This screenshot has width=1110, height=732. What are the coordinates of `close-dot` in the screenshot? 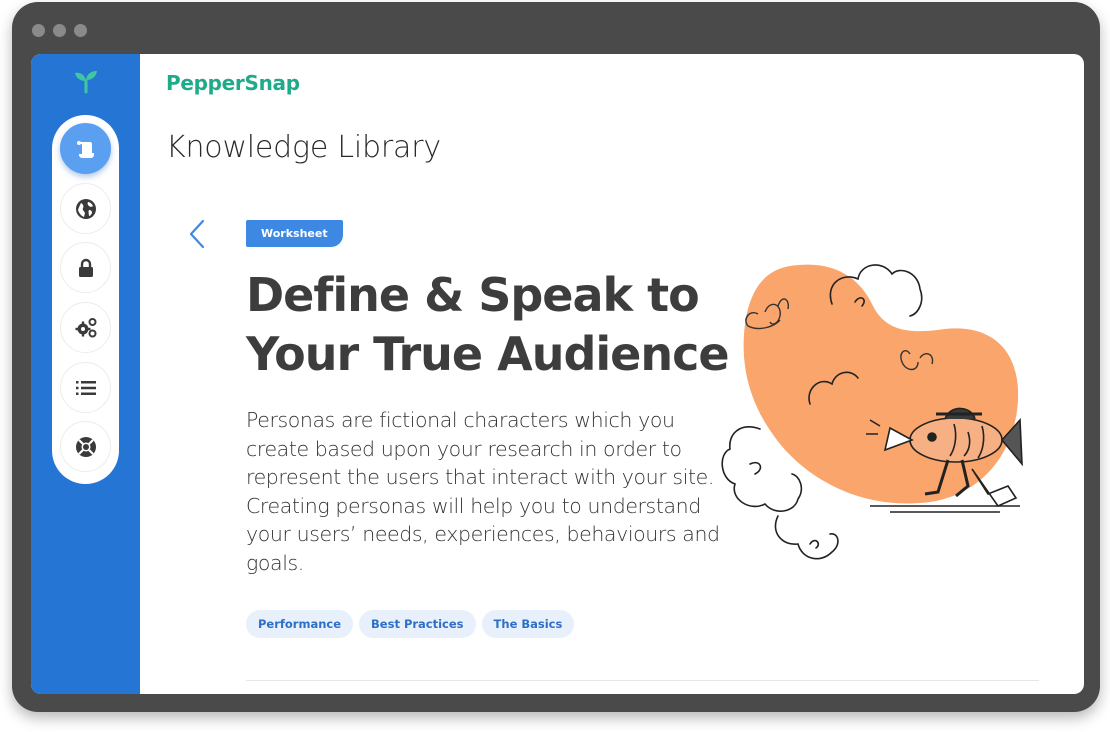 It's located at (38, 30).